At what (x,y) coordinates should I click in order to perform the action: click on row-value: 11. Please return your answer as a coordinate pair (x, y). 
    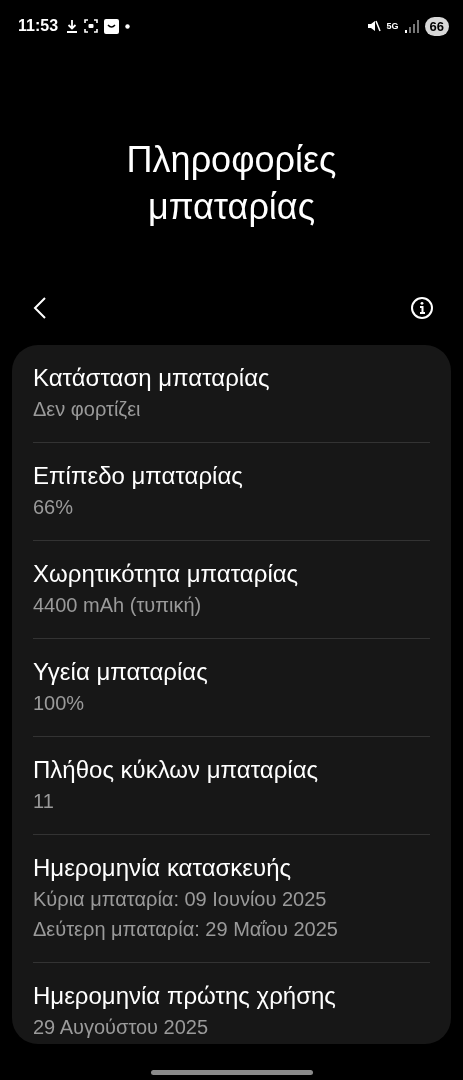
    Looking at the image, I should click on (44, 801).